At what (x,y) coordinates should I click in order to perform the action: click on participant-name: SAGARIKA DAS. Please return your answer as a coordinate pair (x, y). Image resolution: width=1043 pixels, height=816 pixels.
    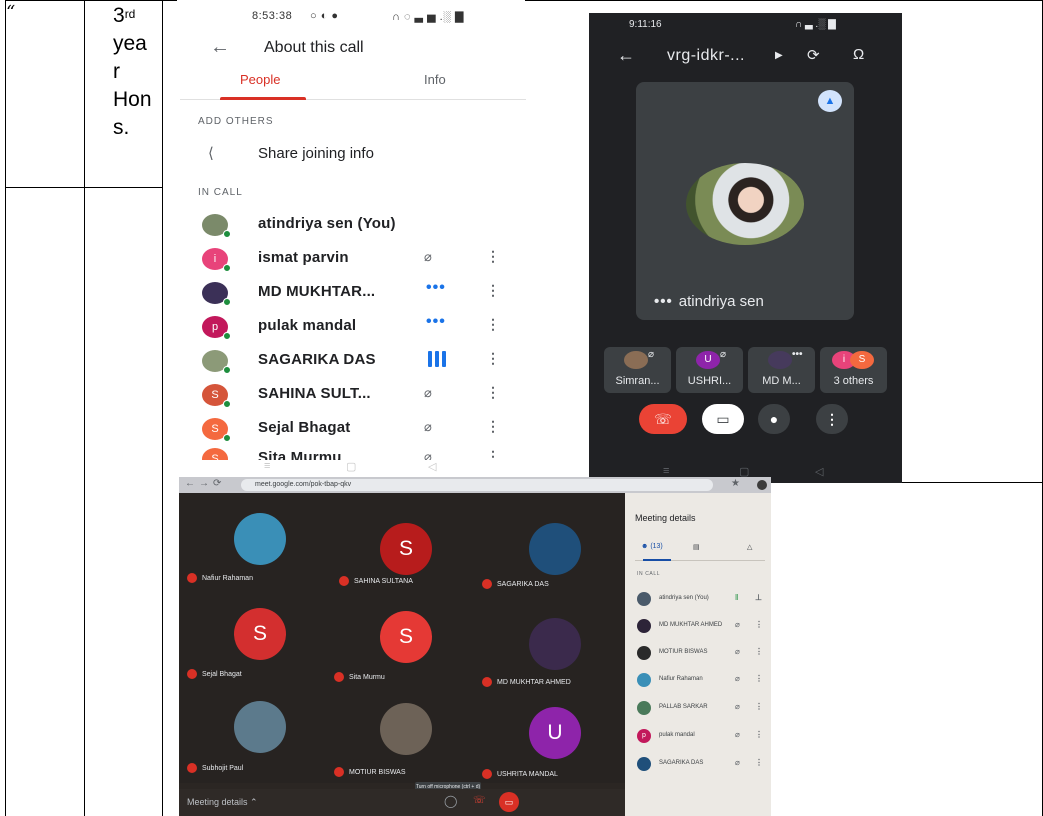
    Looking at the image, I should click on (317, 359).